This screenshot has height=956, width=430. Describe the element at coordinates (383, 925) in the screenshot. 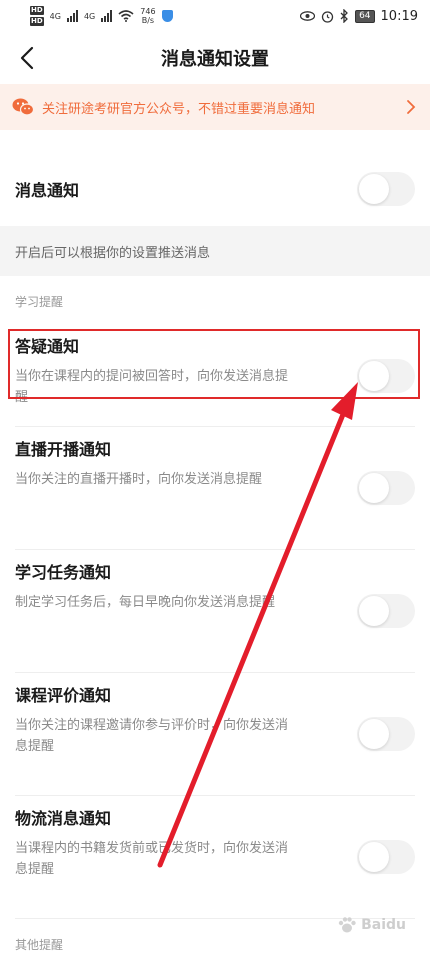

I see `watermark-text: Baidu` at that location.